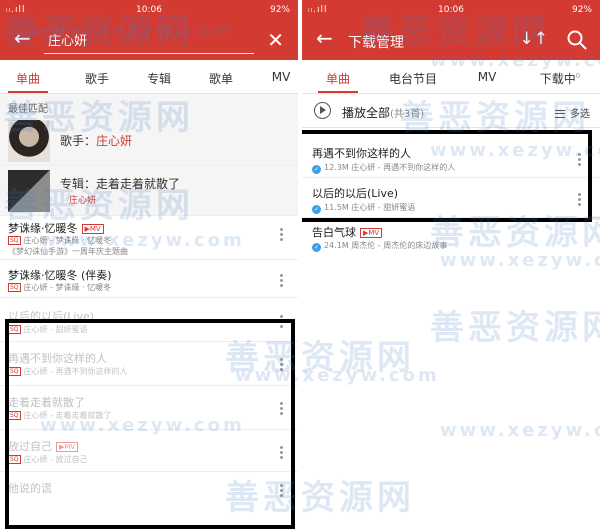  I want to click on result-tabs: 单曲 歌手 专辑 歌单 MV, so click(149, 77).